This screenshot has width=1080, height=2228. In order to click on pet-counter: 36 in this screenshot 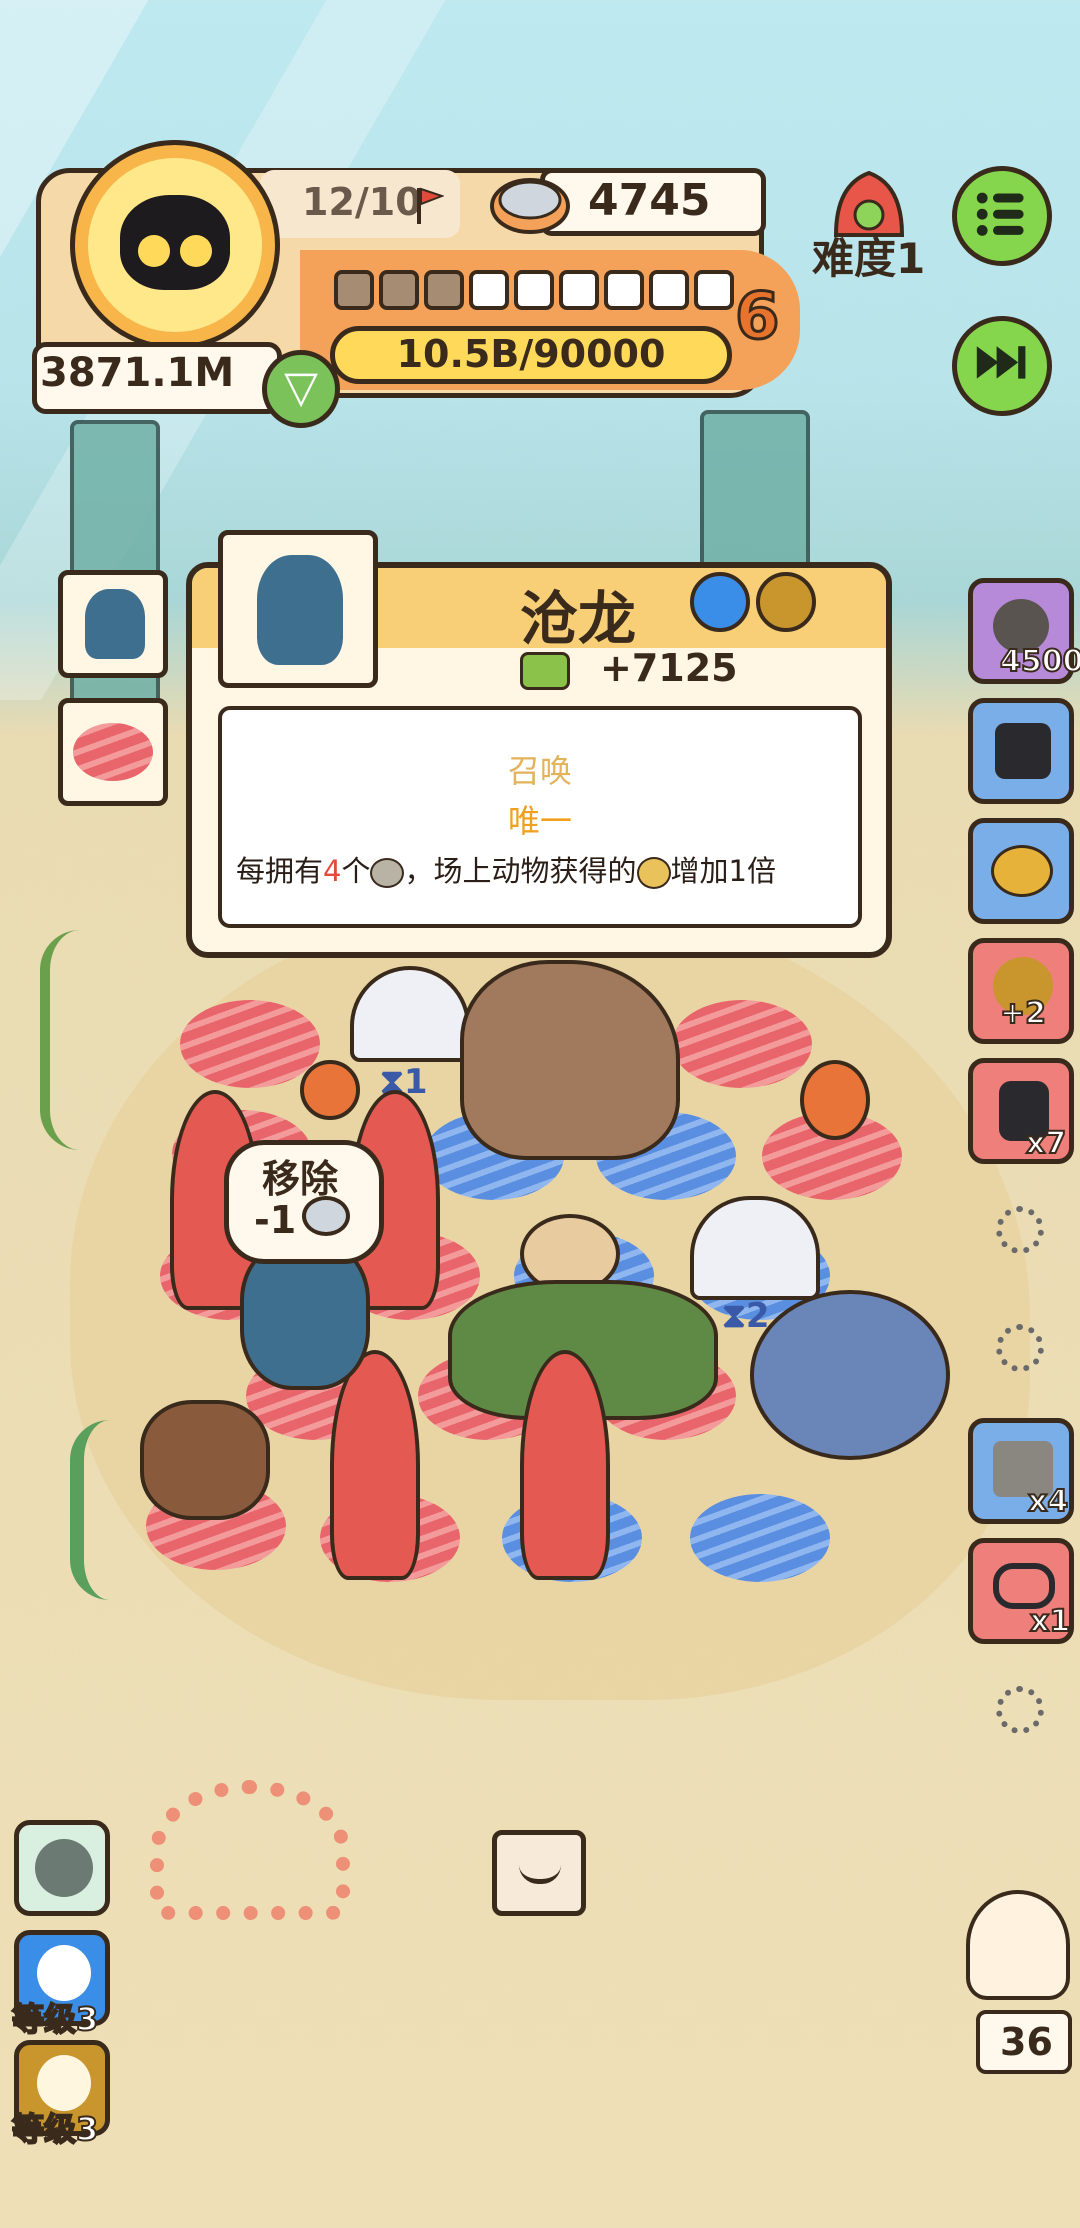, I will do `click(1026, 2042)`.